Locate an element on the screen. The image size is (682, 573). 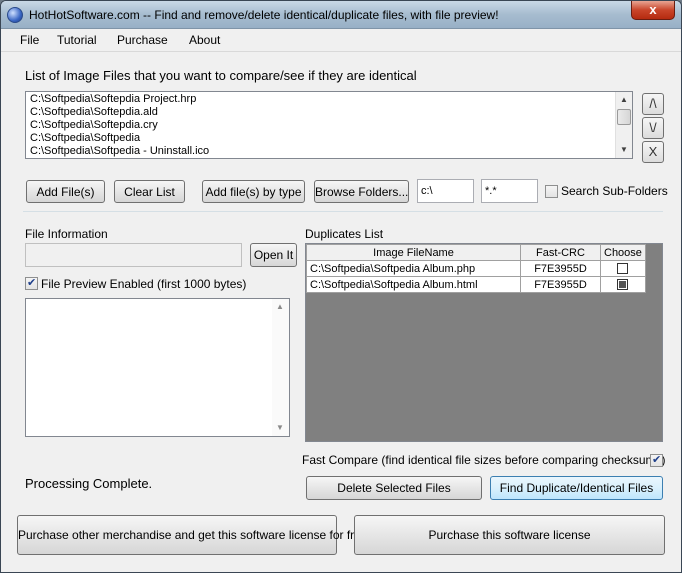
scroll-thumb is located at coordinates (624, 117).